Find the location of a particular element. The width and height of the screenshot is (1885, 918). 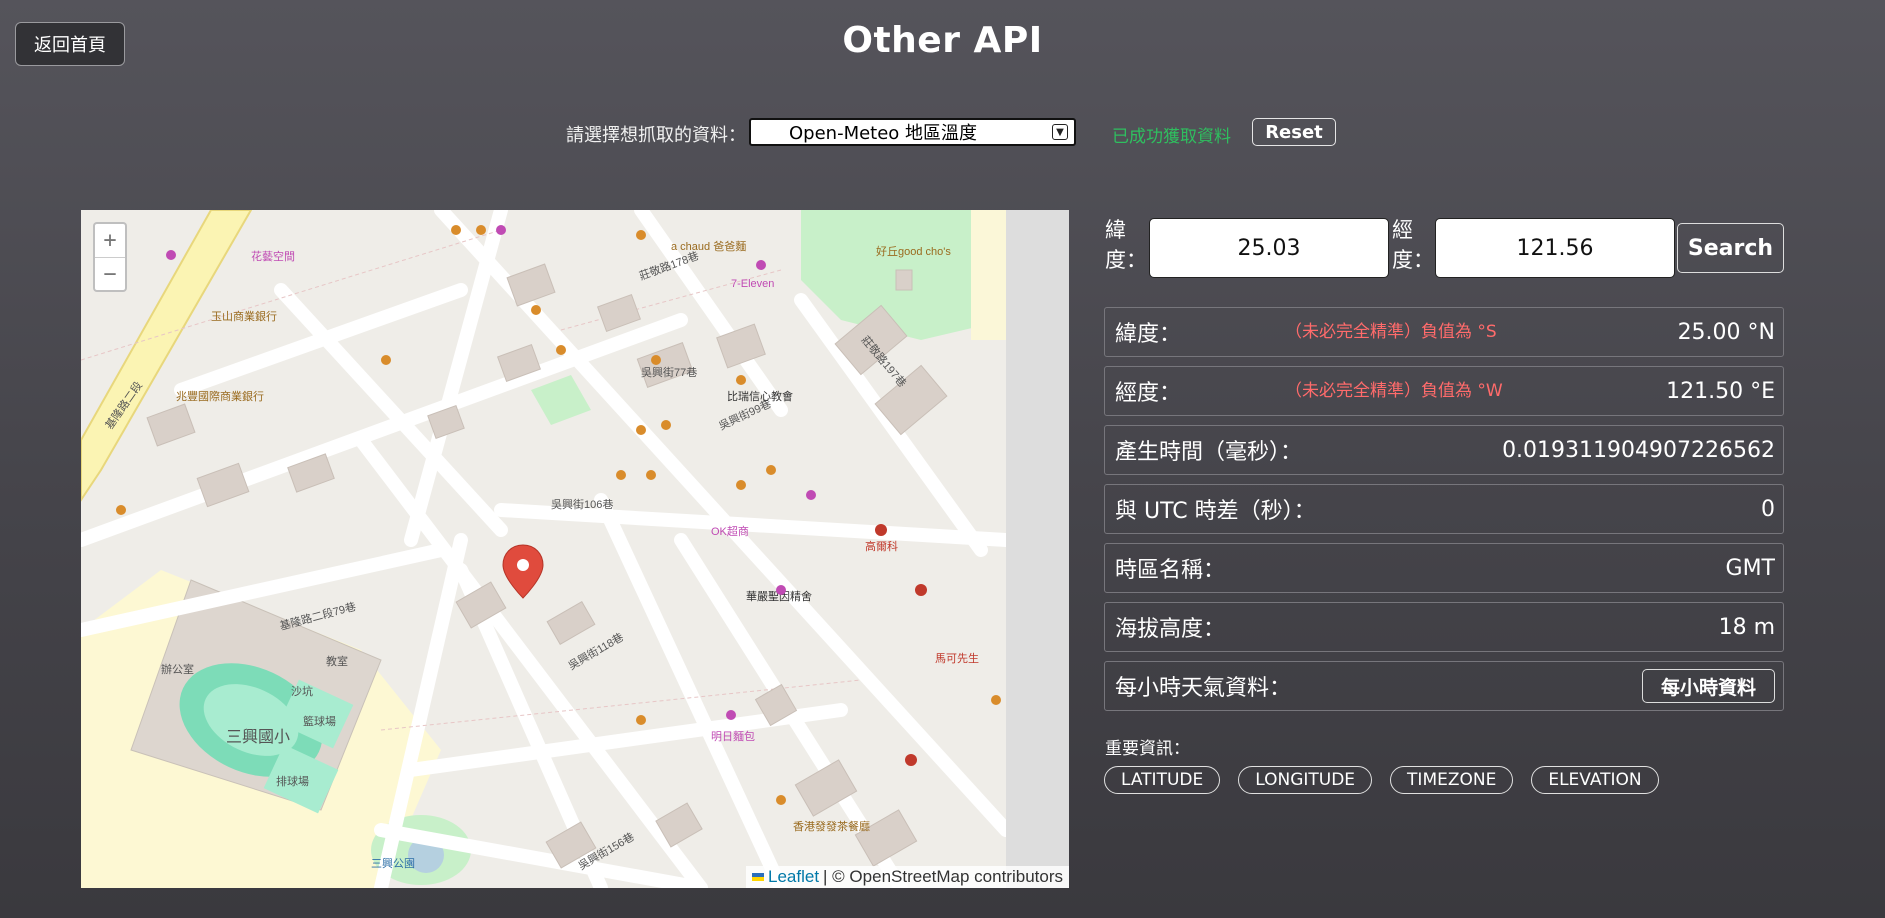

info-label: 緯度： is located at coordinates (1148, 334).